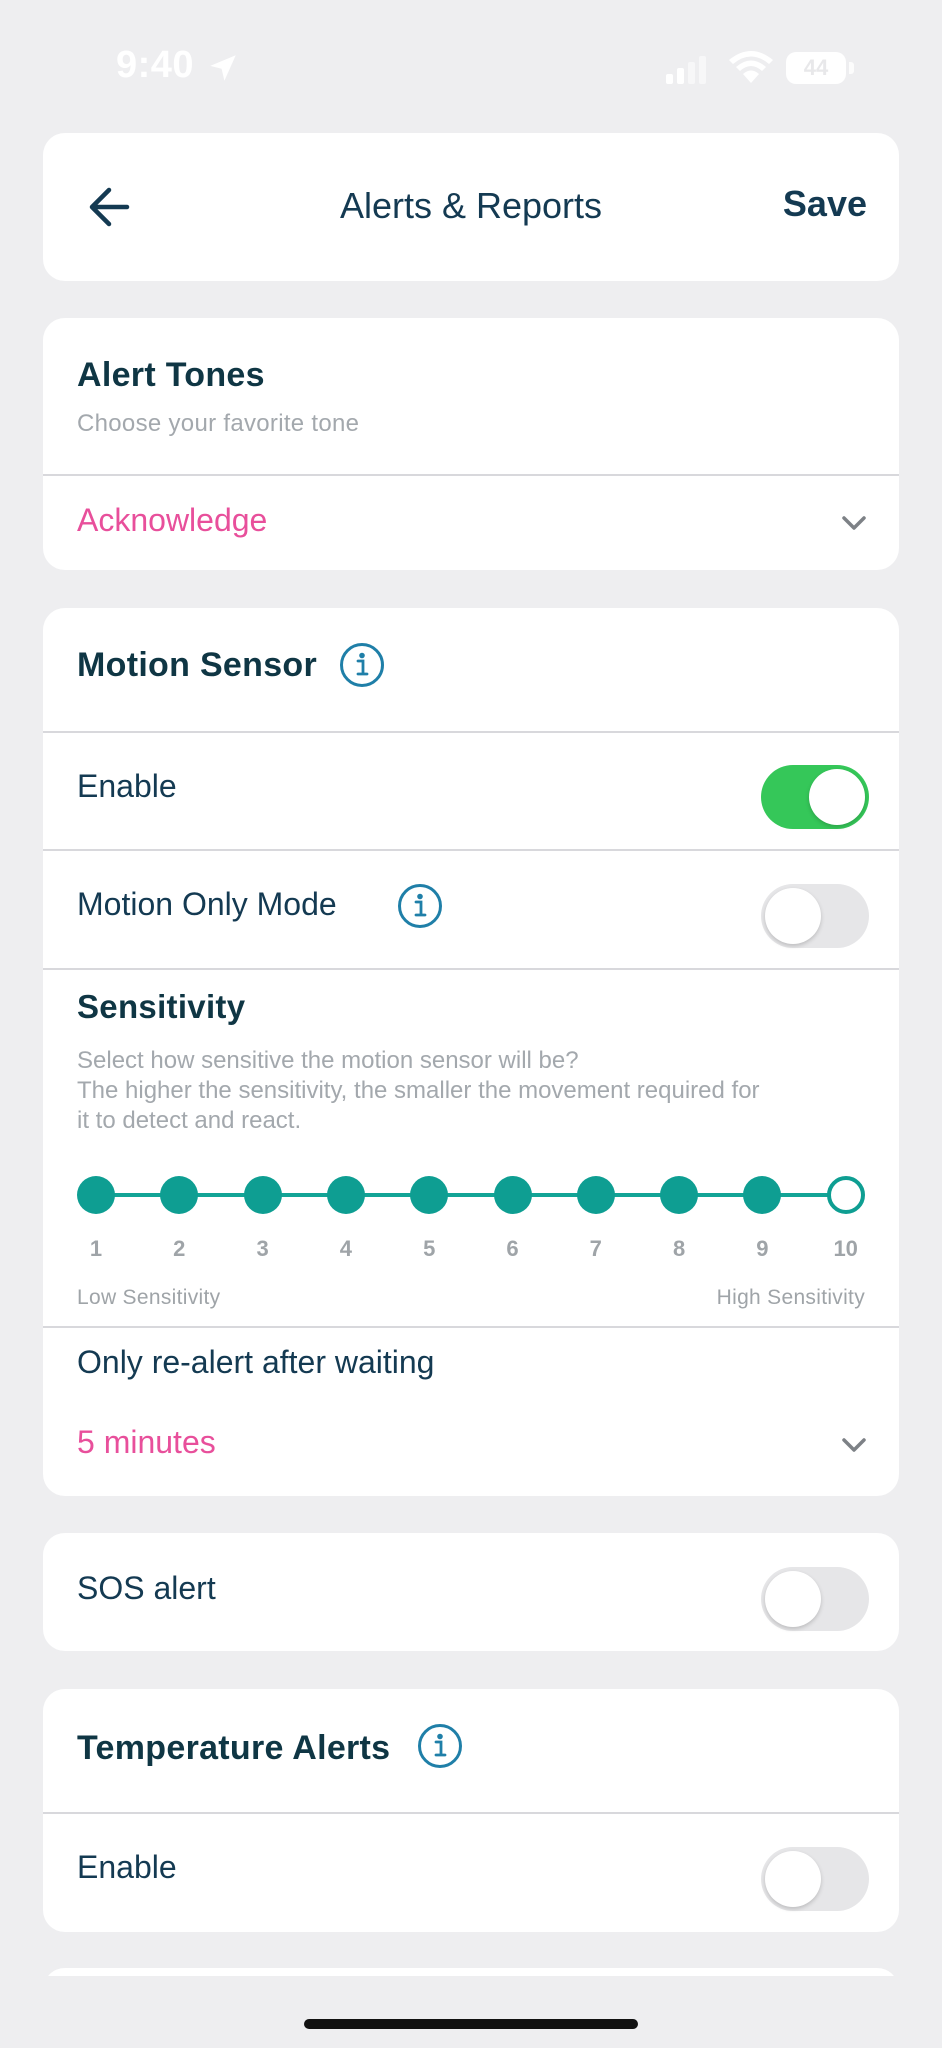  I want to click on sensitivity-level-label: 10, so click(845, 1248).